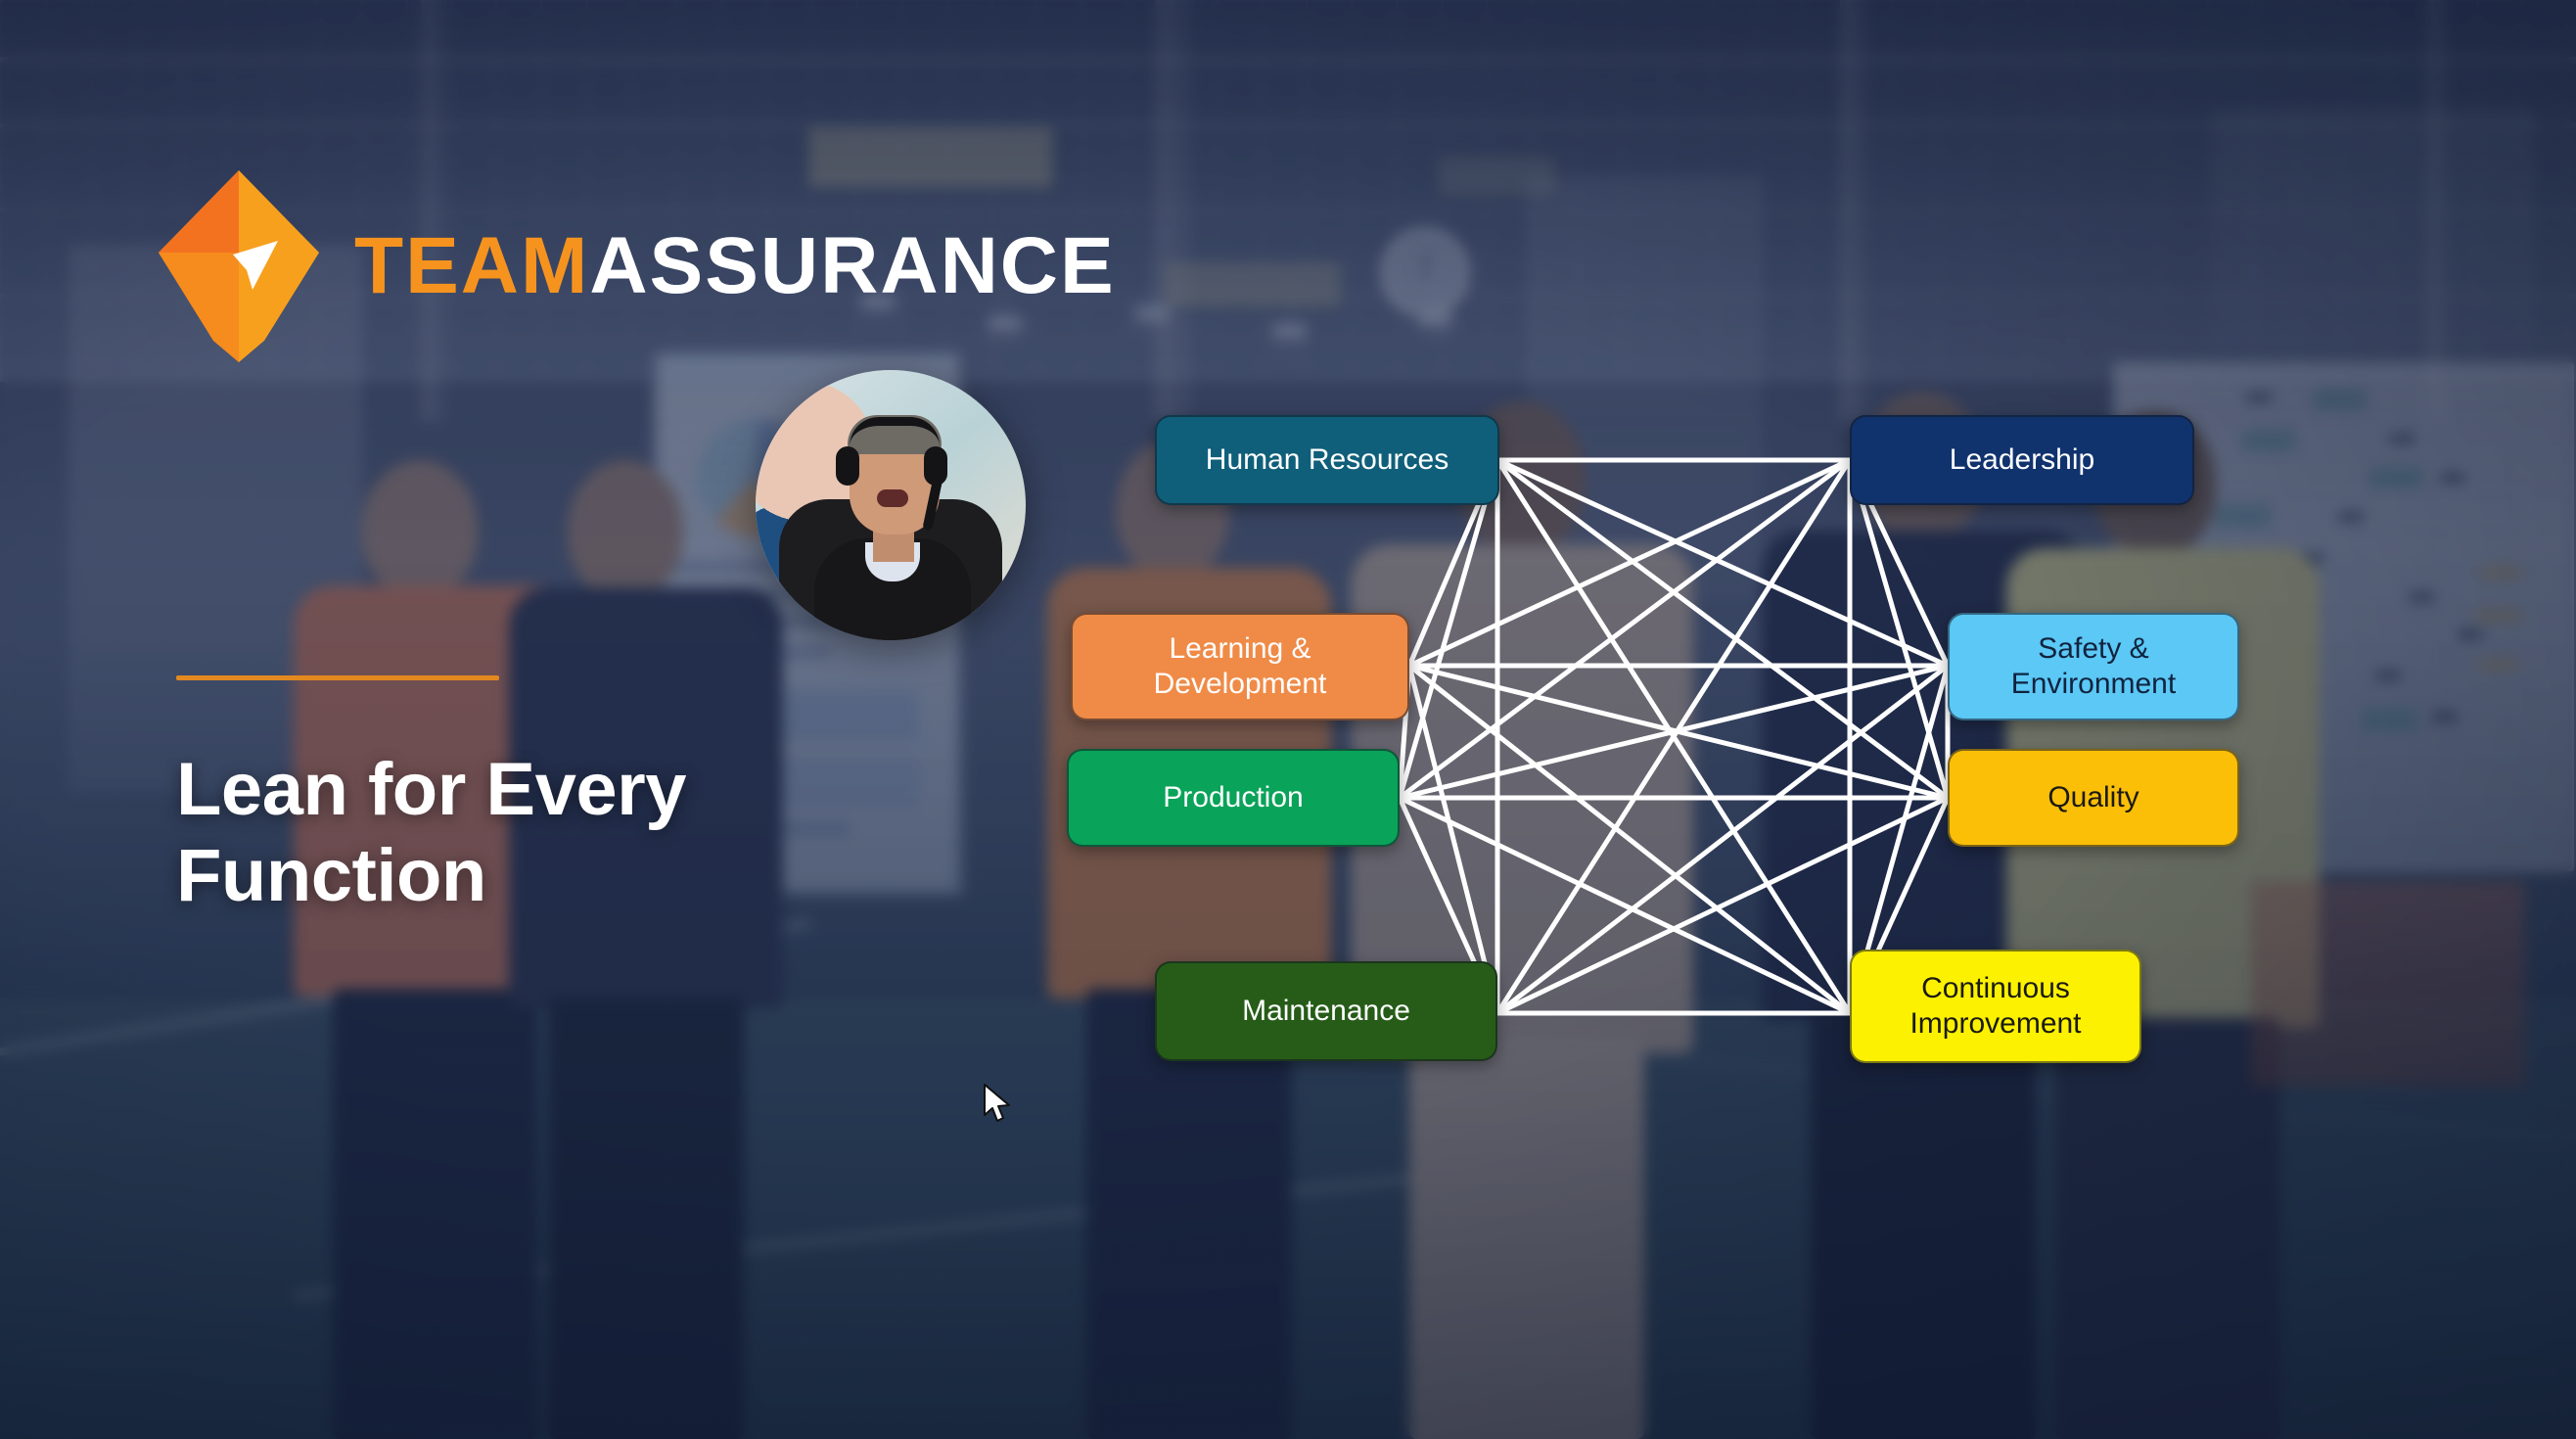 The image size is (2576, 1439). I want to click on orange-divider, so click(338, 677).